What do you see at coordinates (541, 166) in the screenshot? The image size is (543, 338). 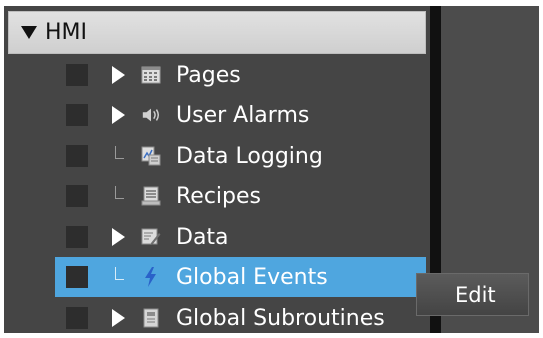 I see `window-edge` at bounding box center [541, 166].